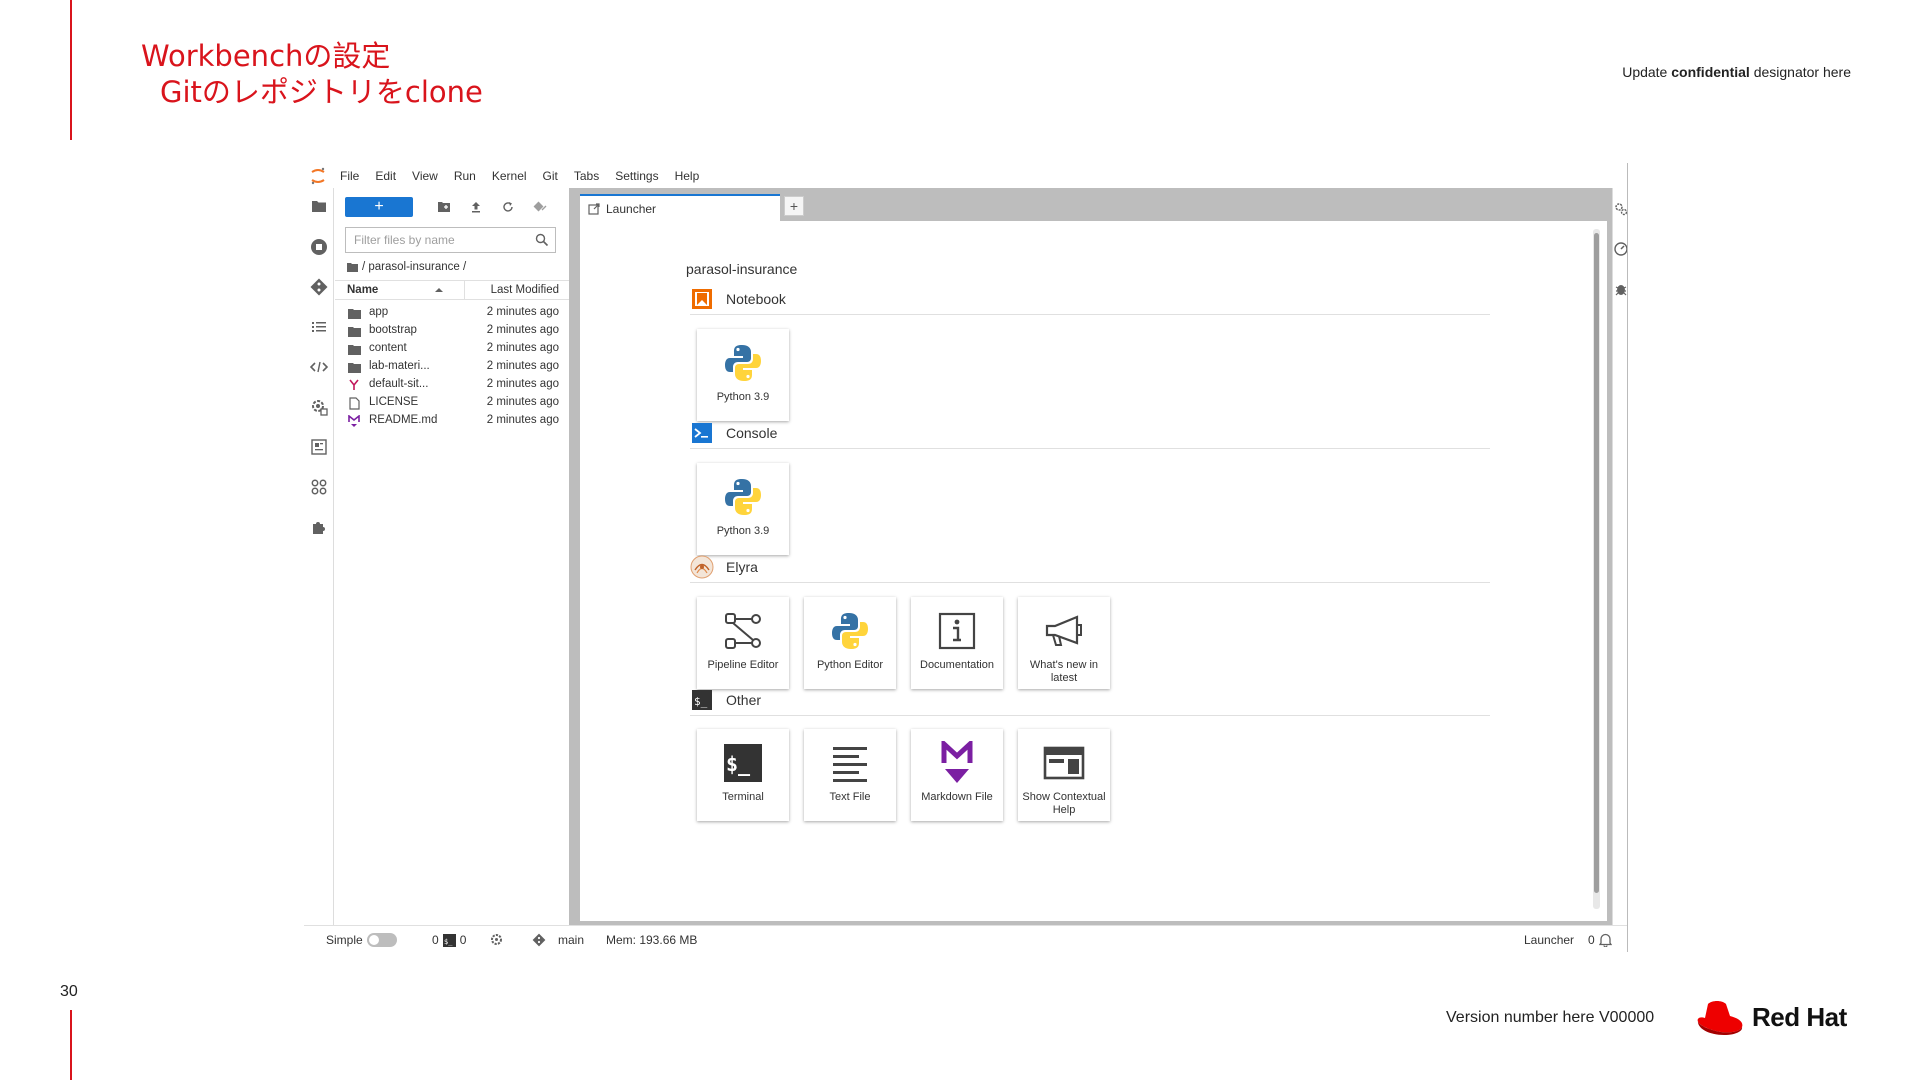  Describe the element at coordinates (743, 631) in the screenshot. I see `pipeline-editor-icon` at that location.